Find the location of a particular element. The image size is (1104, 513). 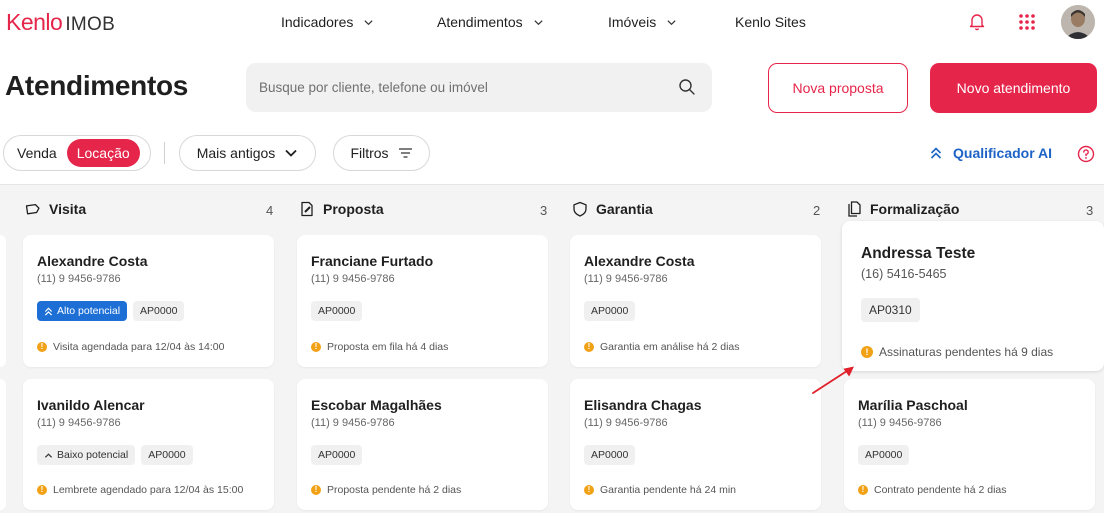

client-name: Escobar Magalhães is located at coordinates (376, 405).